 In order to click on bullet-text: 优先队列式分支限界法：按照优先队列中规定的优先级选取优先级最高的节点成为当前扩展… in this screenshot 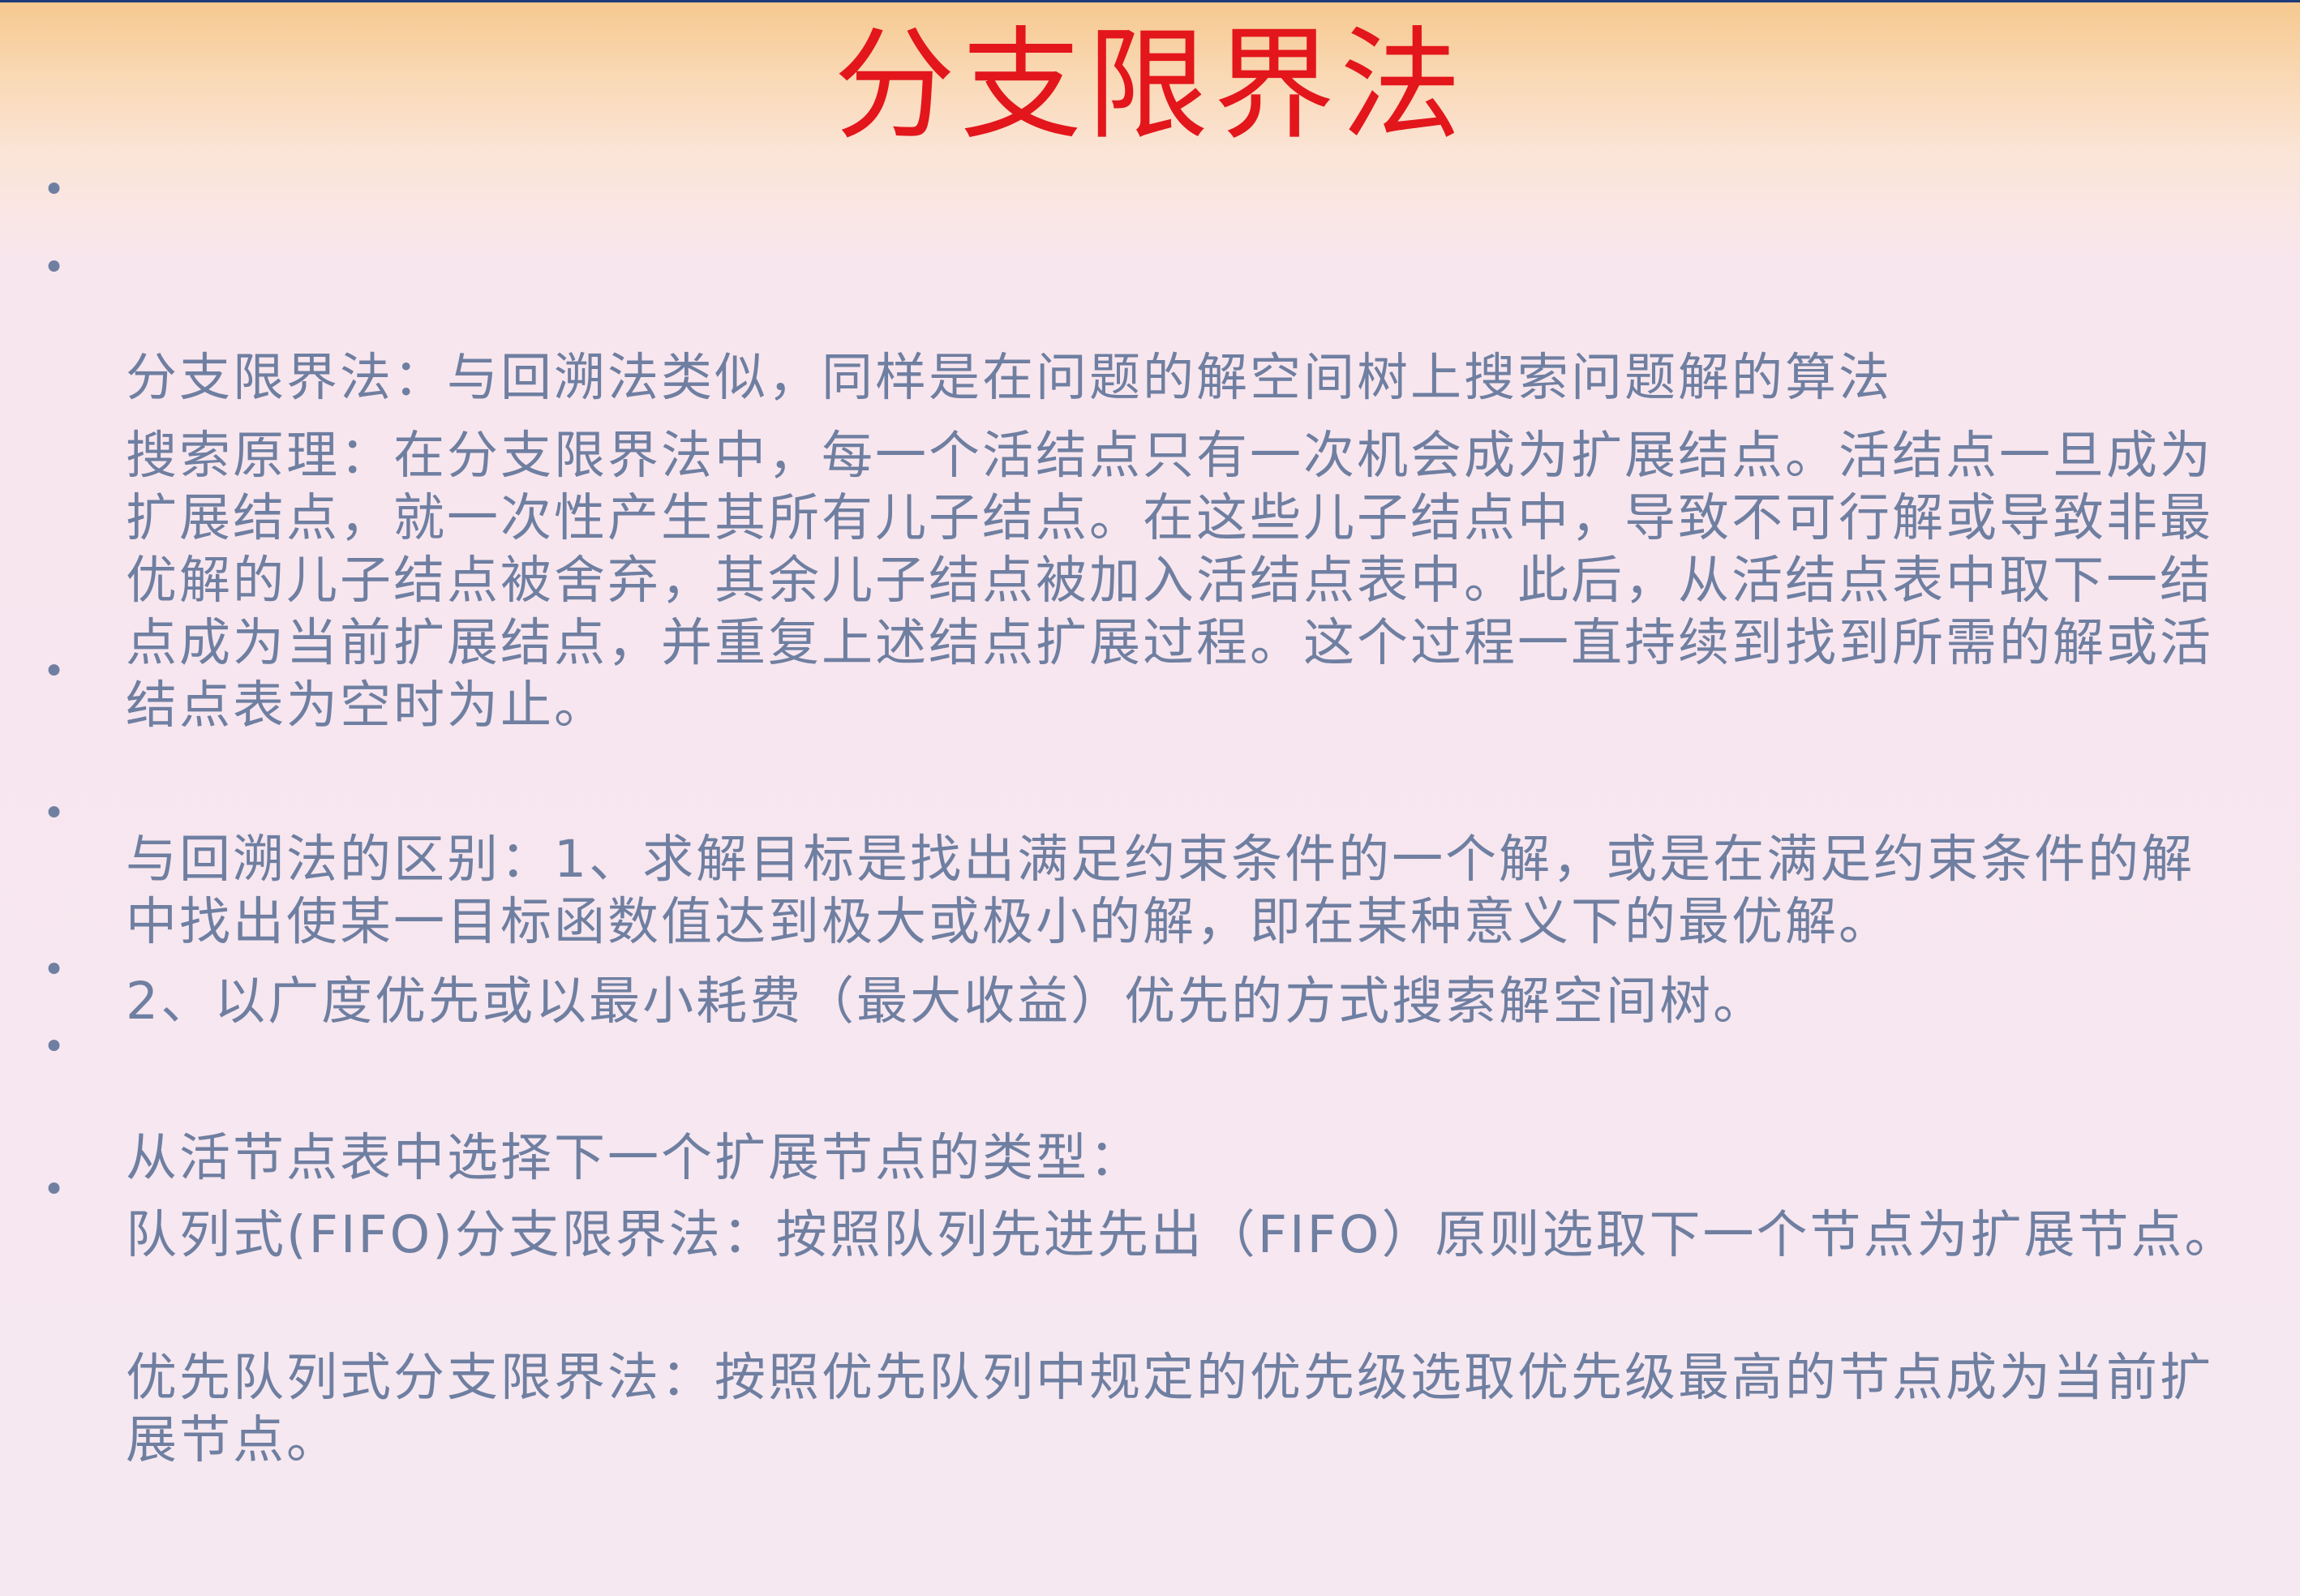, I will do `click(1169, 1408)`.